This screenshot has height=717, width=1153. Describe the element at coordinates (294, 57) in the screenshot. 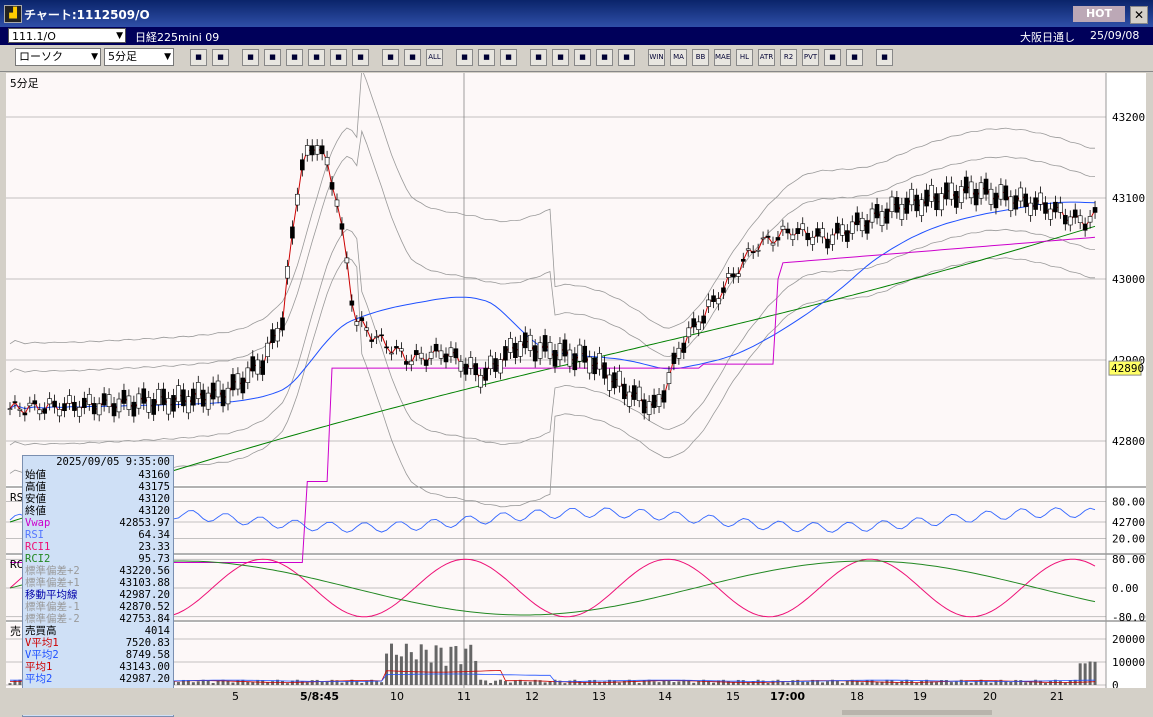

I see `toolbar-pointer-button: ■` at that location.